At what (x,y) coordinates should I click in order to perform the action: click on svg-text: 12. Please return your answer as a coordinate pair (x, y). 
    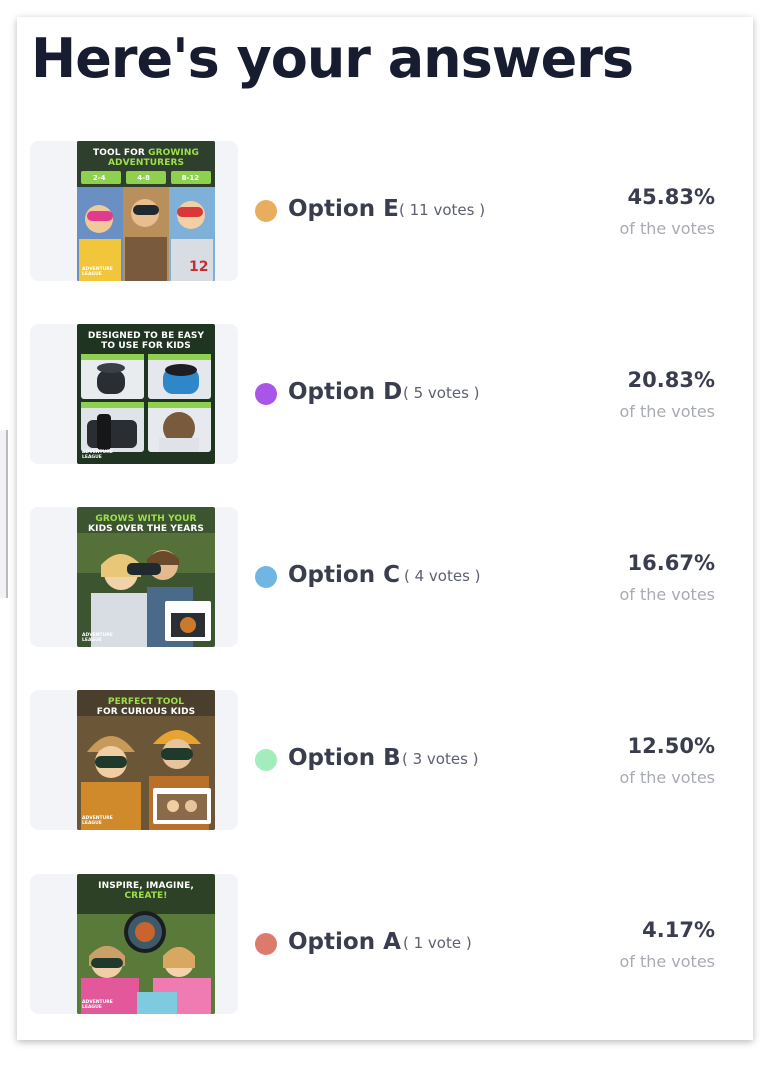
    Looking at the image, I should click on (198, 267).